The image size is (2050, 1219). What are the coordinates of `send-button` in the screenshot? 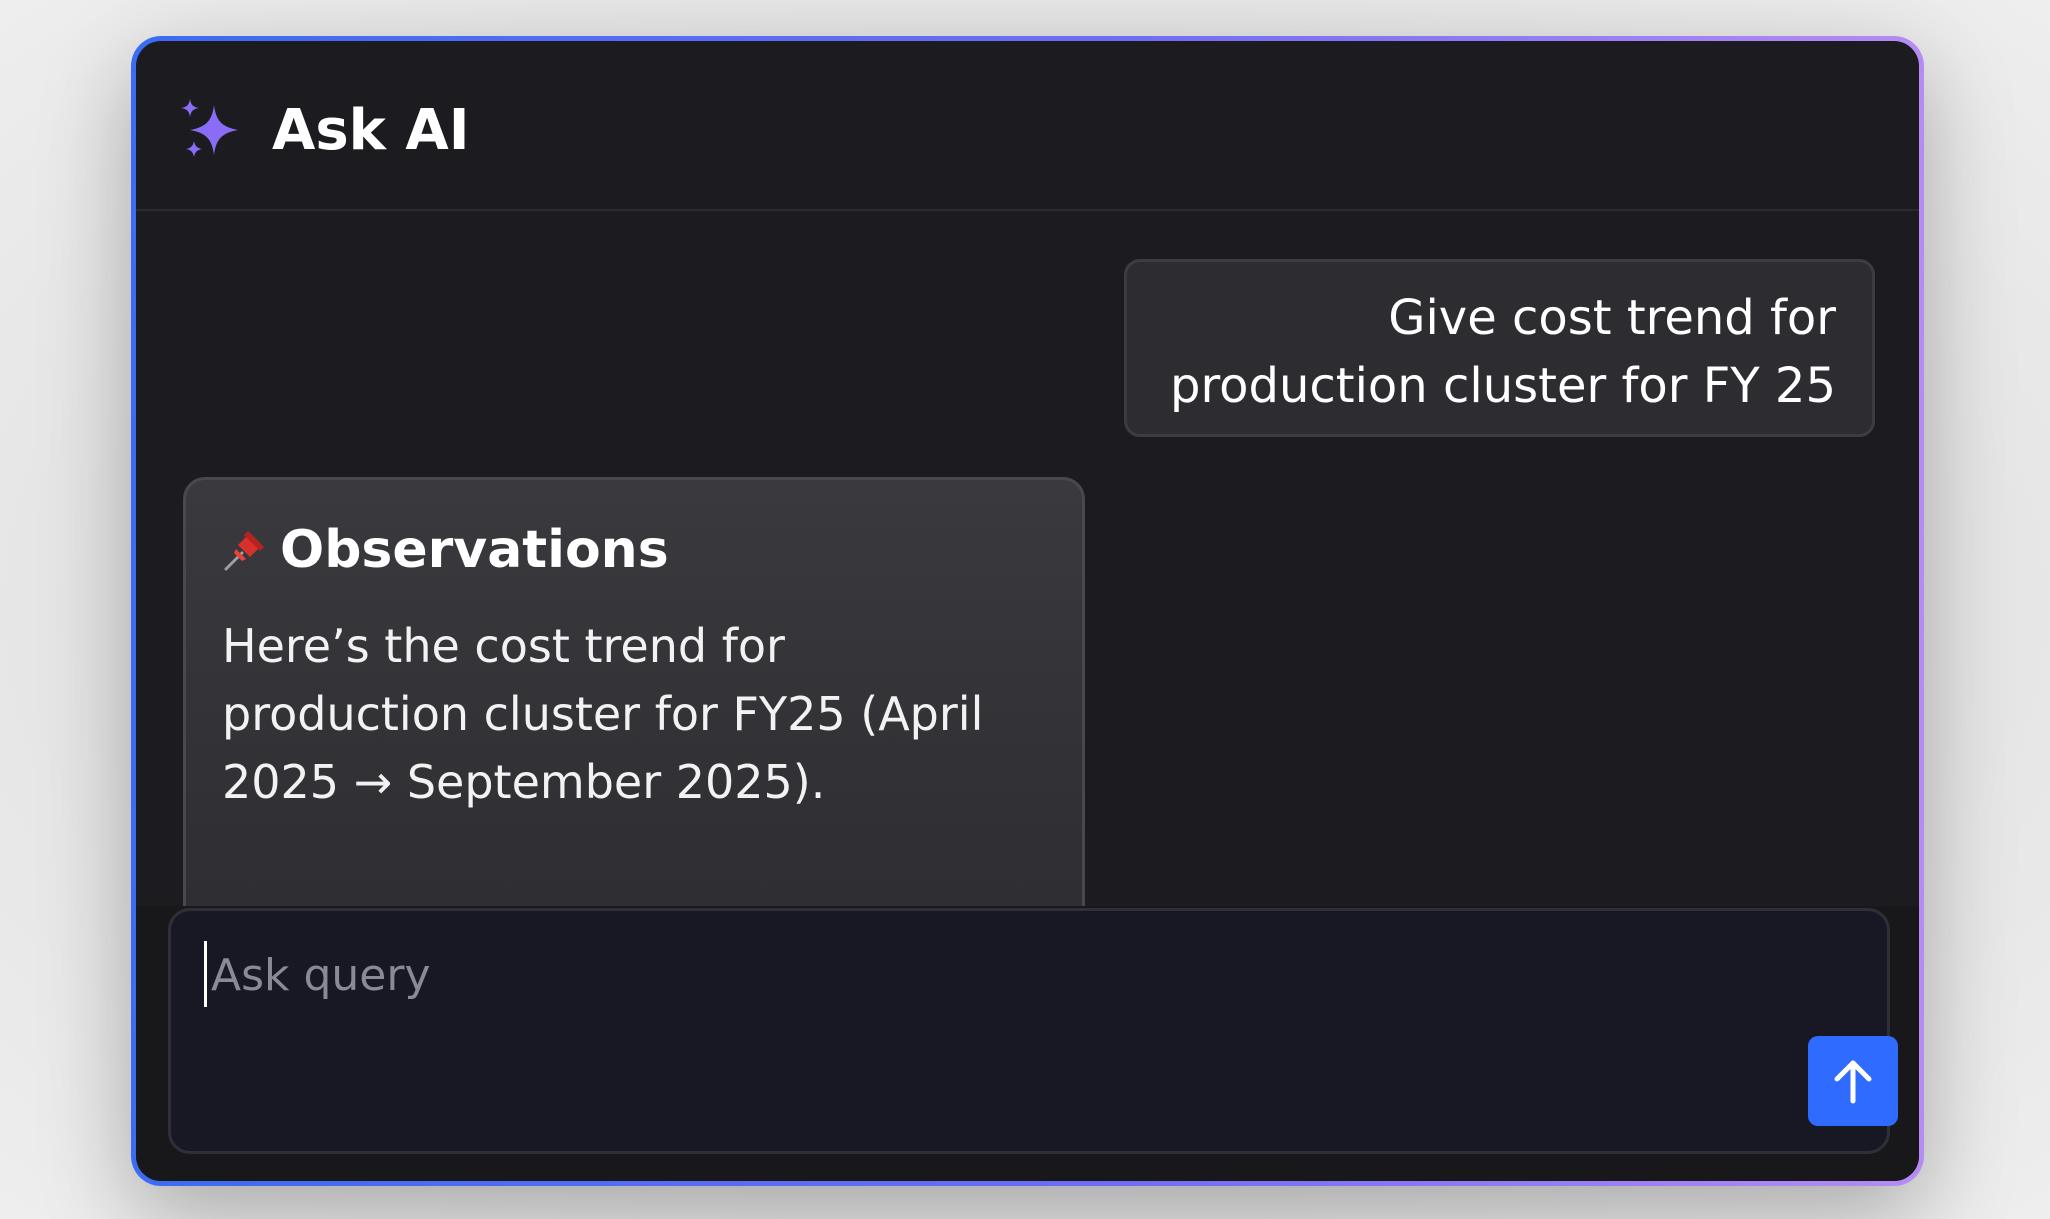 It's located at (1853, 1081).